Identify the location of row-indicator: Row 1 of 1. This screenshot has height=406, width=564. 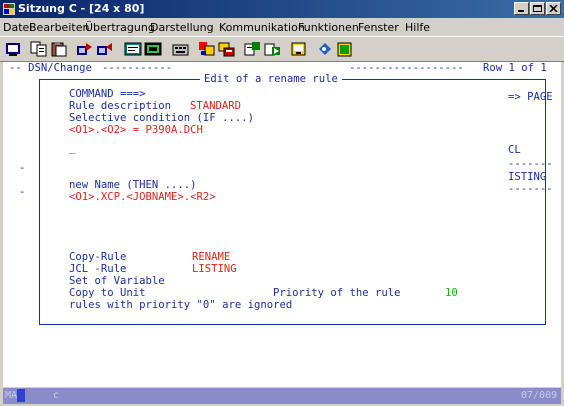
(515, 68).